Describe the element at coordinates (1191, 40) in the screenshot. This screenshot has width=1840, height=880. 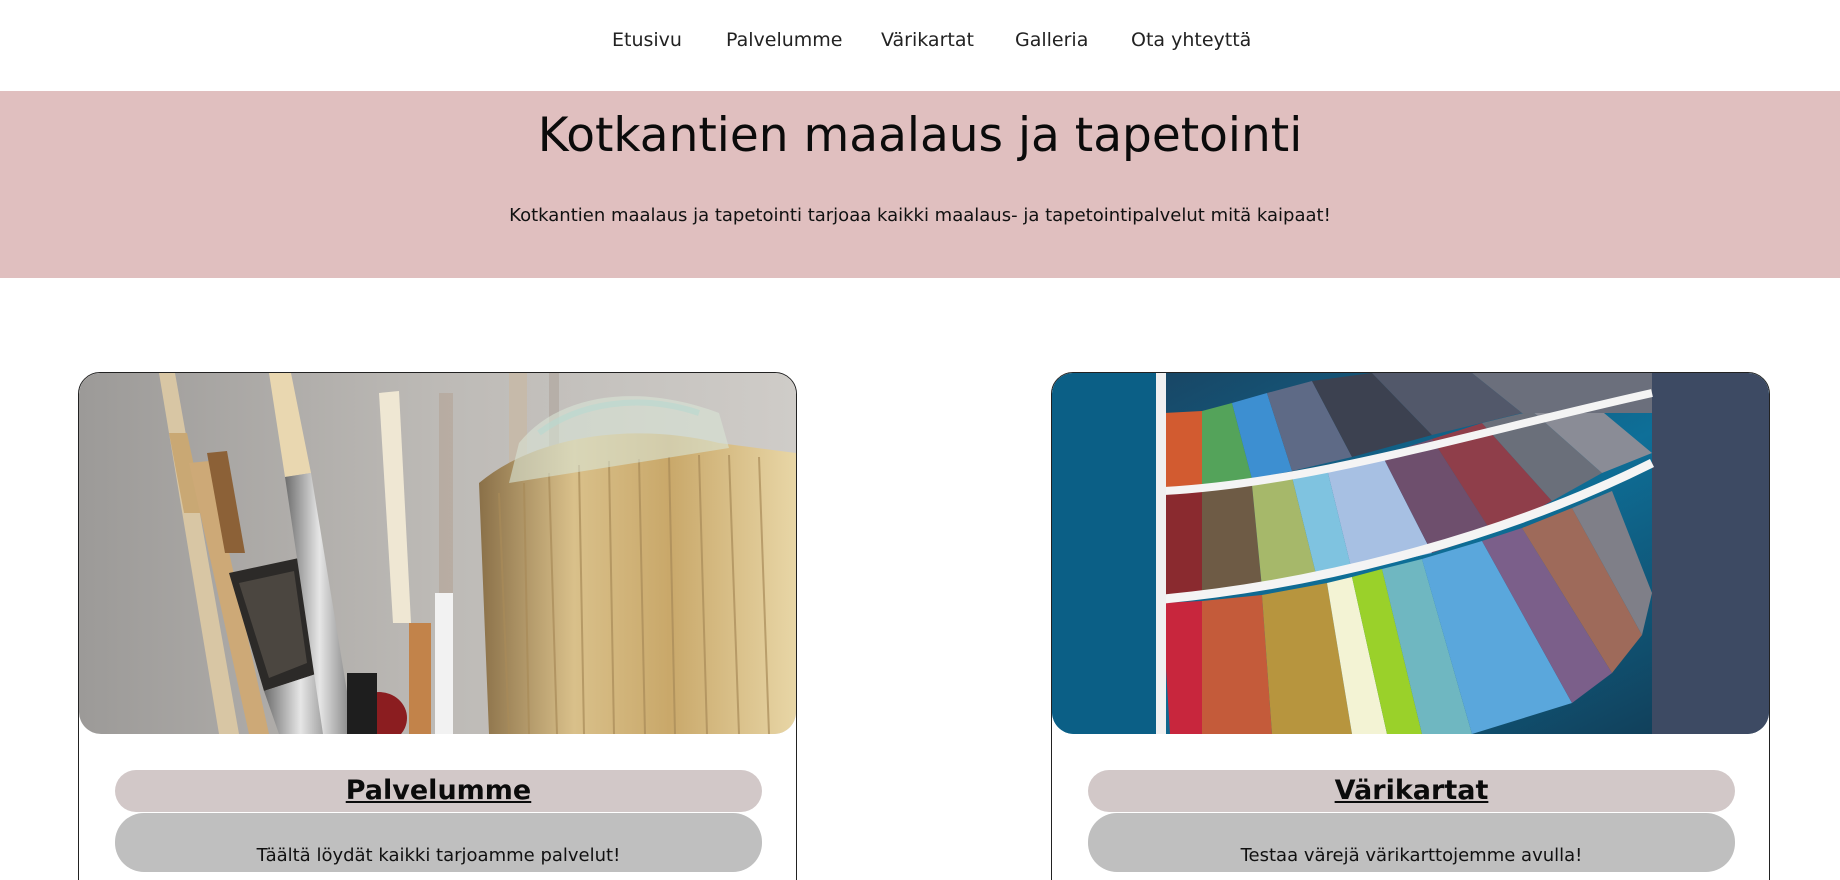
I see `nav-link-ota-yhteytta: Ota yhteyttä` at that location.